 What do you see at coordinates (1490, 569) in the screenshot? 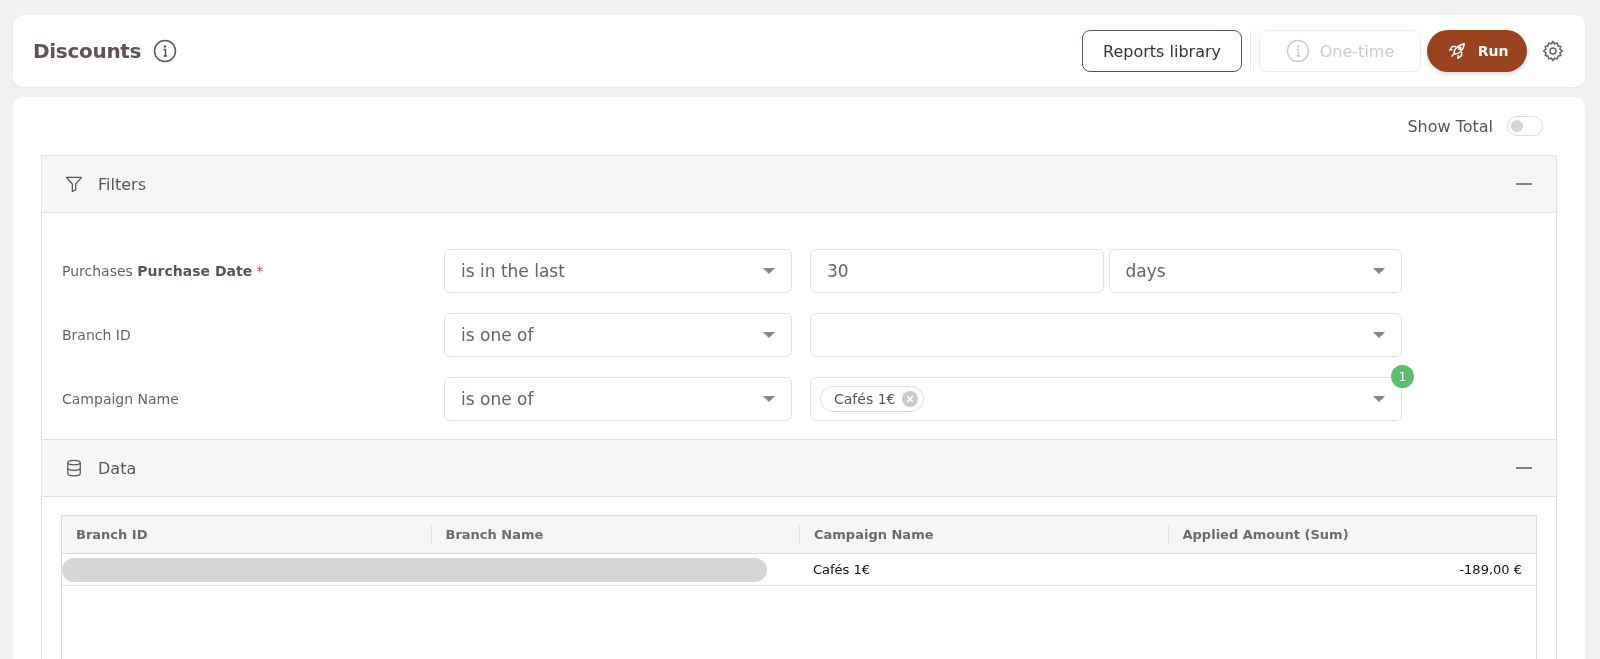
I see `table-cell: -189,00 €` at bounding box center [1490, 569].